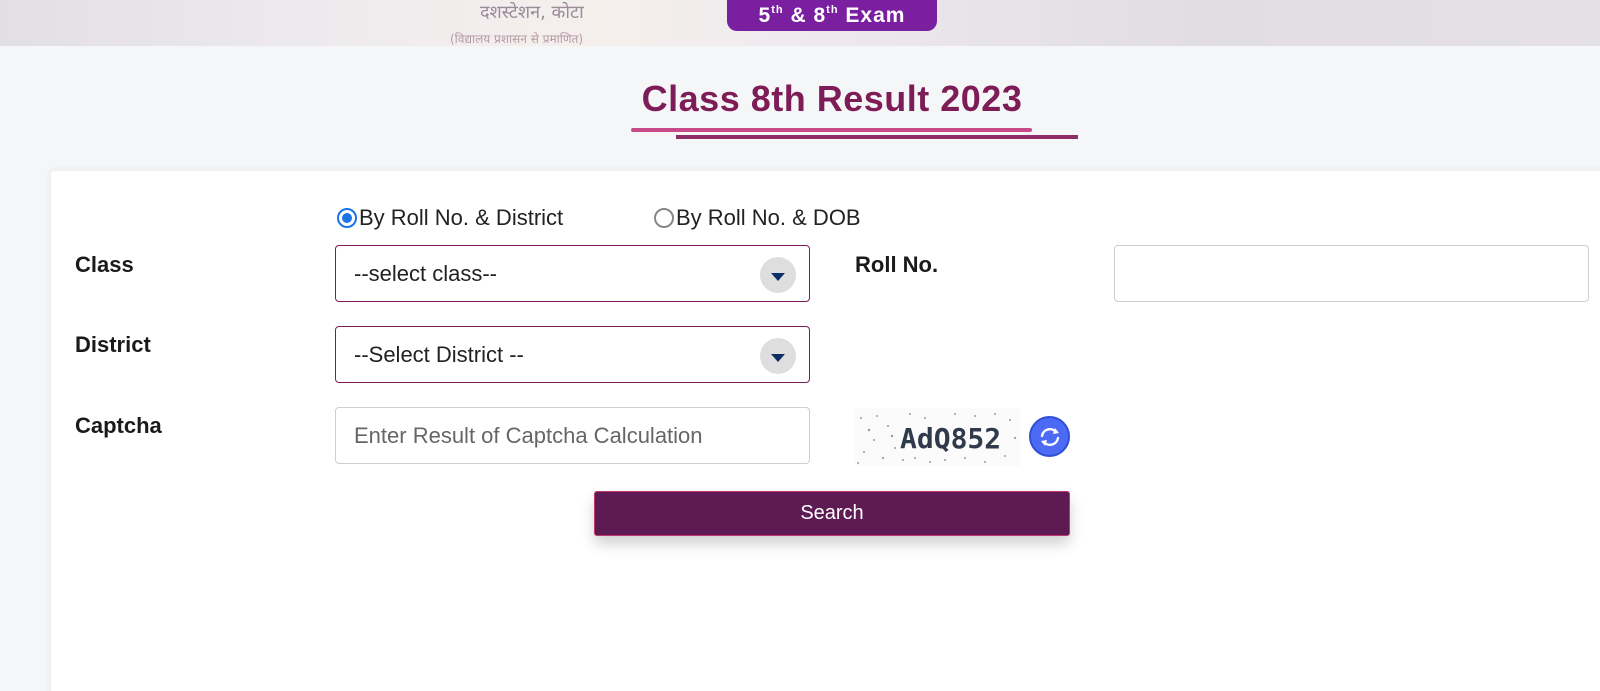  Describe the element at coordinates (572, 273) in the screenshot. I see `class-select: --select class--` at that location.